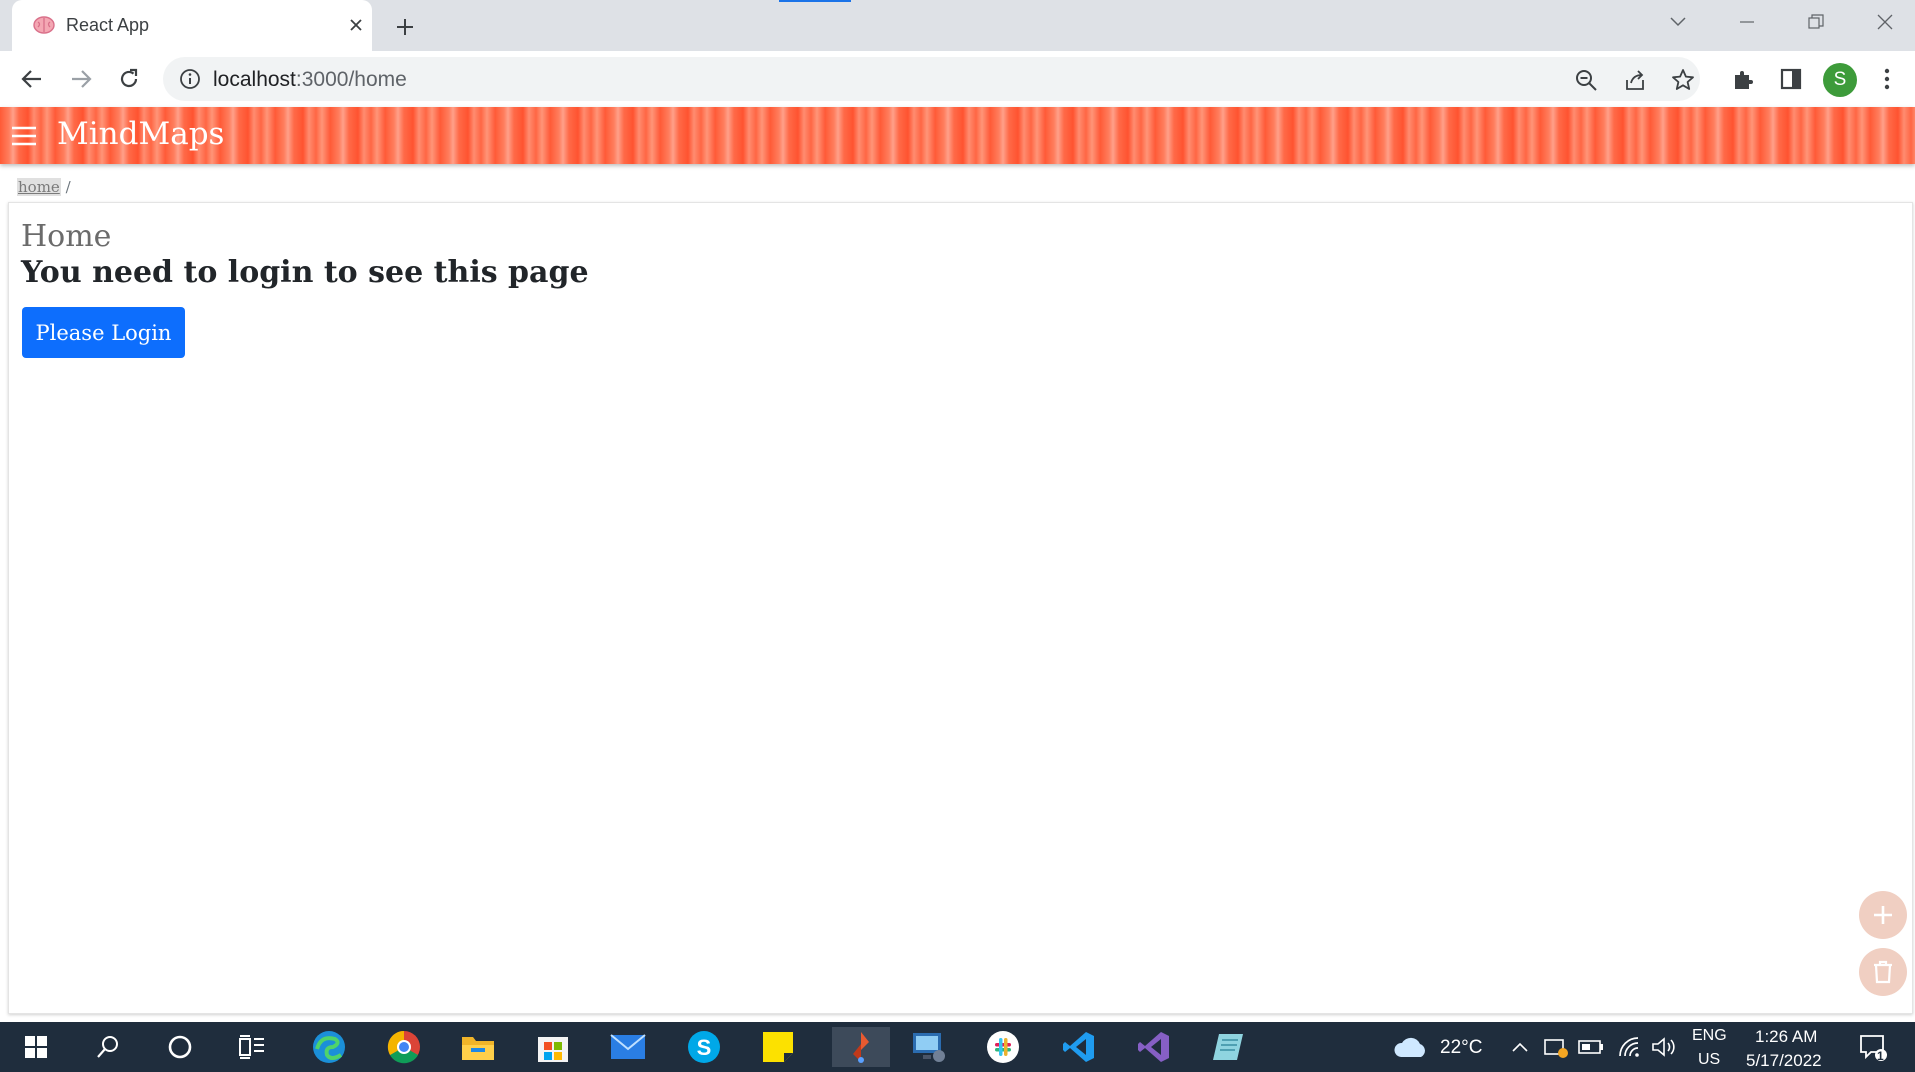 The width and height of the screenshot is (1915, 1072). What do you see at coordinates (36, 1047) in the screenshot?
I see `windows-start-icon` at bounding box center [36, 1047].